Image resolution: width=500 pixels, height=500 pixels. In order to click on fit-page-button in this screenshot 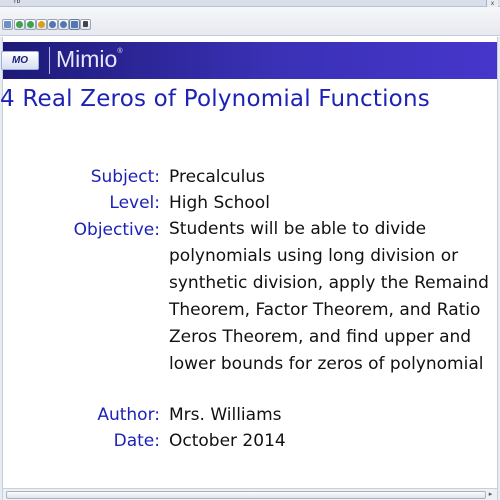, I will do `click(74, 24)`.